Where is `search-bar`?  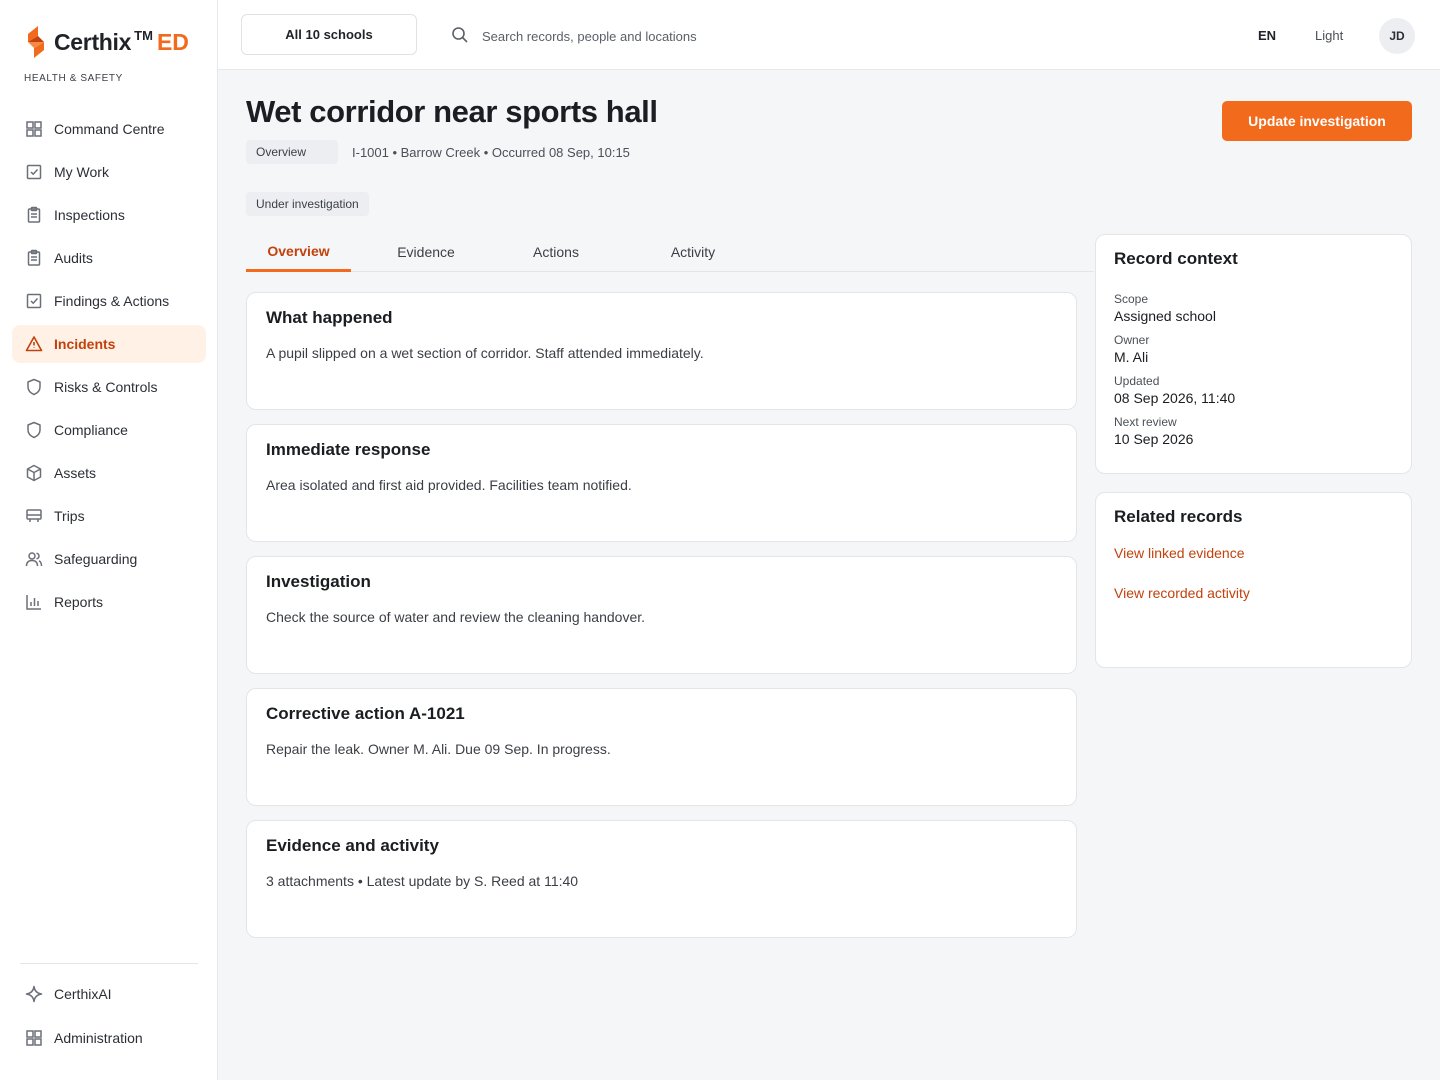 search-bar is located at coordinates (730, 36).